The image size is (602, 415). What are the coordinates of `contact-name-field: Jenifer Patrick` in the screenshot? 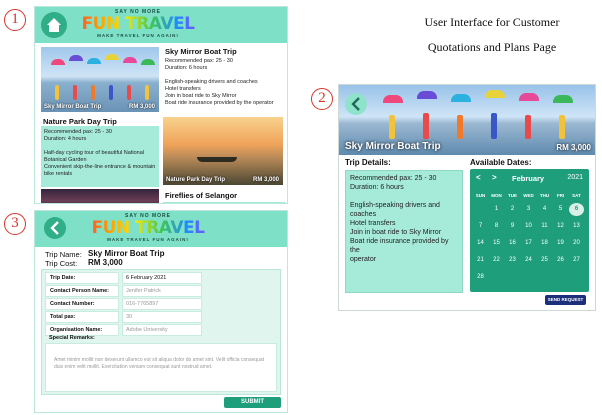 It's located at (162, 291).